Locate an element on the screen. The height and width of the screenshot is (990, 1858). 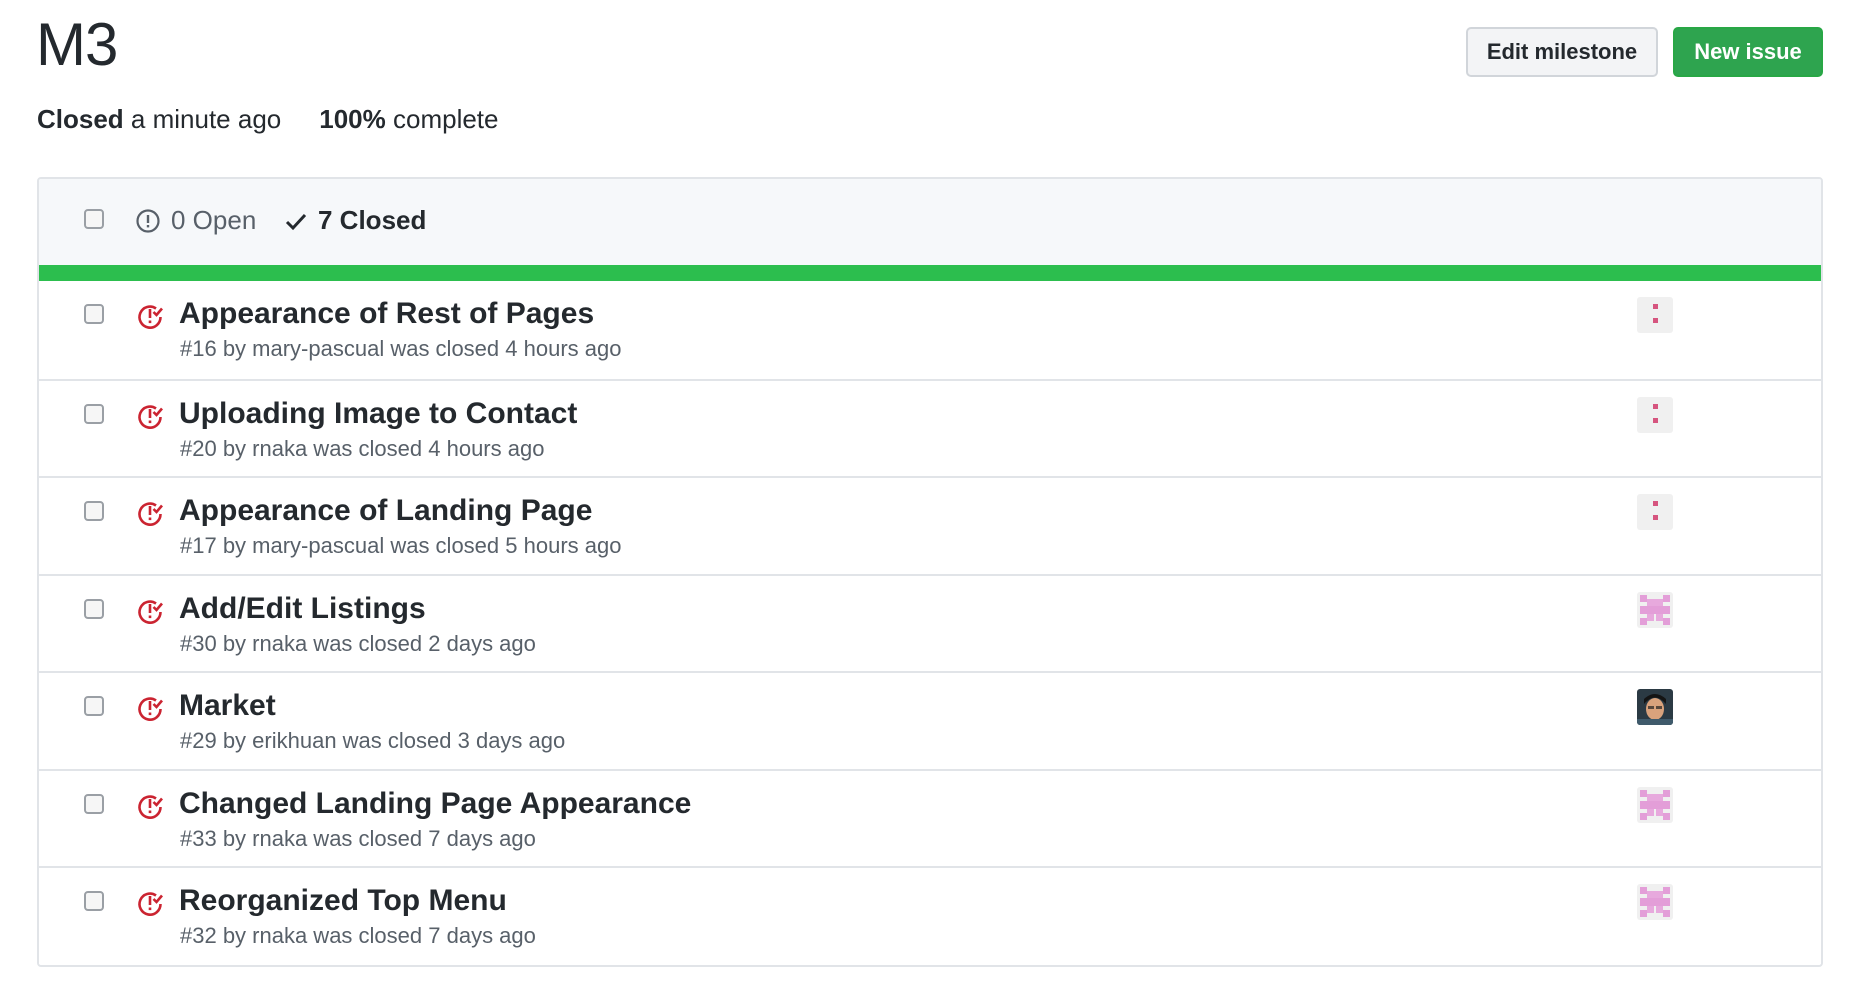
new-issue-button: New issue is located at coordinates (1748, 52).